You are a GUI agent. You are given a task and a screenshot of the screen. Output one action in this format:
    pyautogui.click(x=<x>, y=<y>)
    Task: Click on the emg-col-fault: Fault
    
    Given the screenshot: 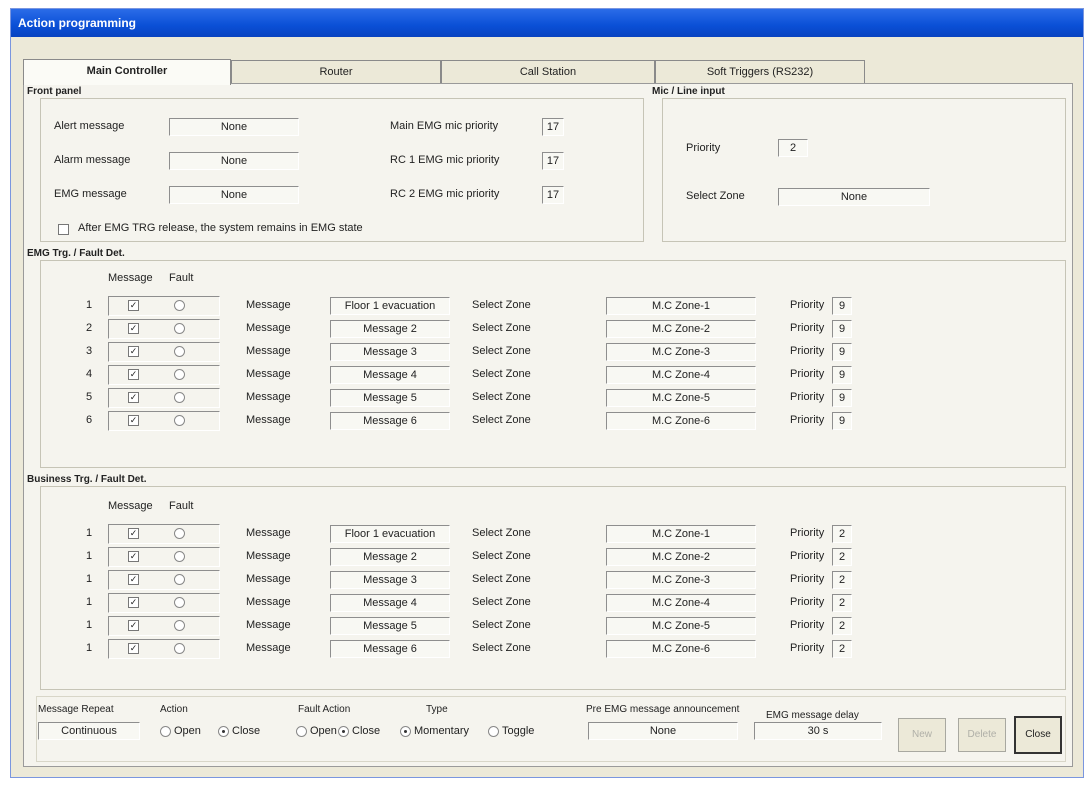 What is the action you would take?
    pyautogui.click(x=181, y=278)
    